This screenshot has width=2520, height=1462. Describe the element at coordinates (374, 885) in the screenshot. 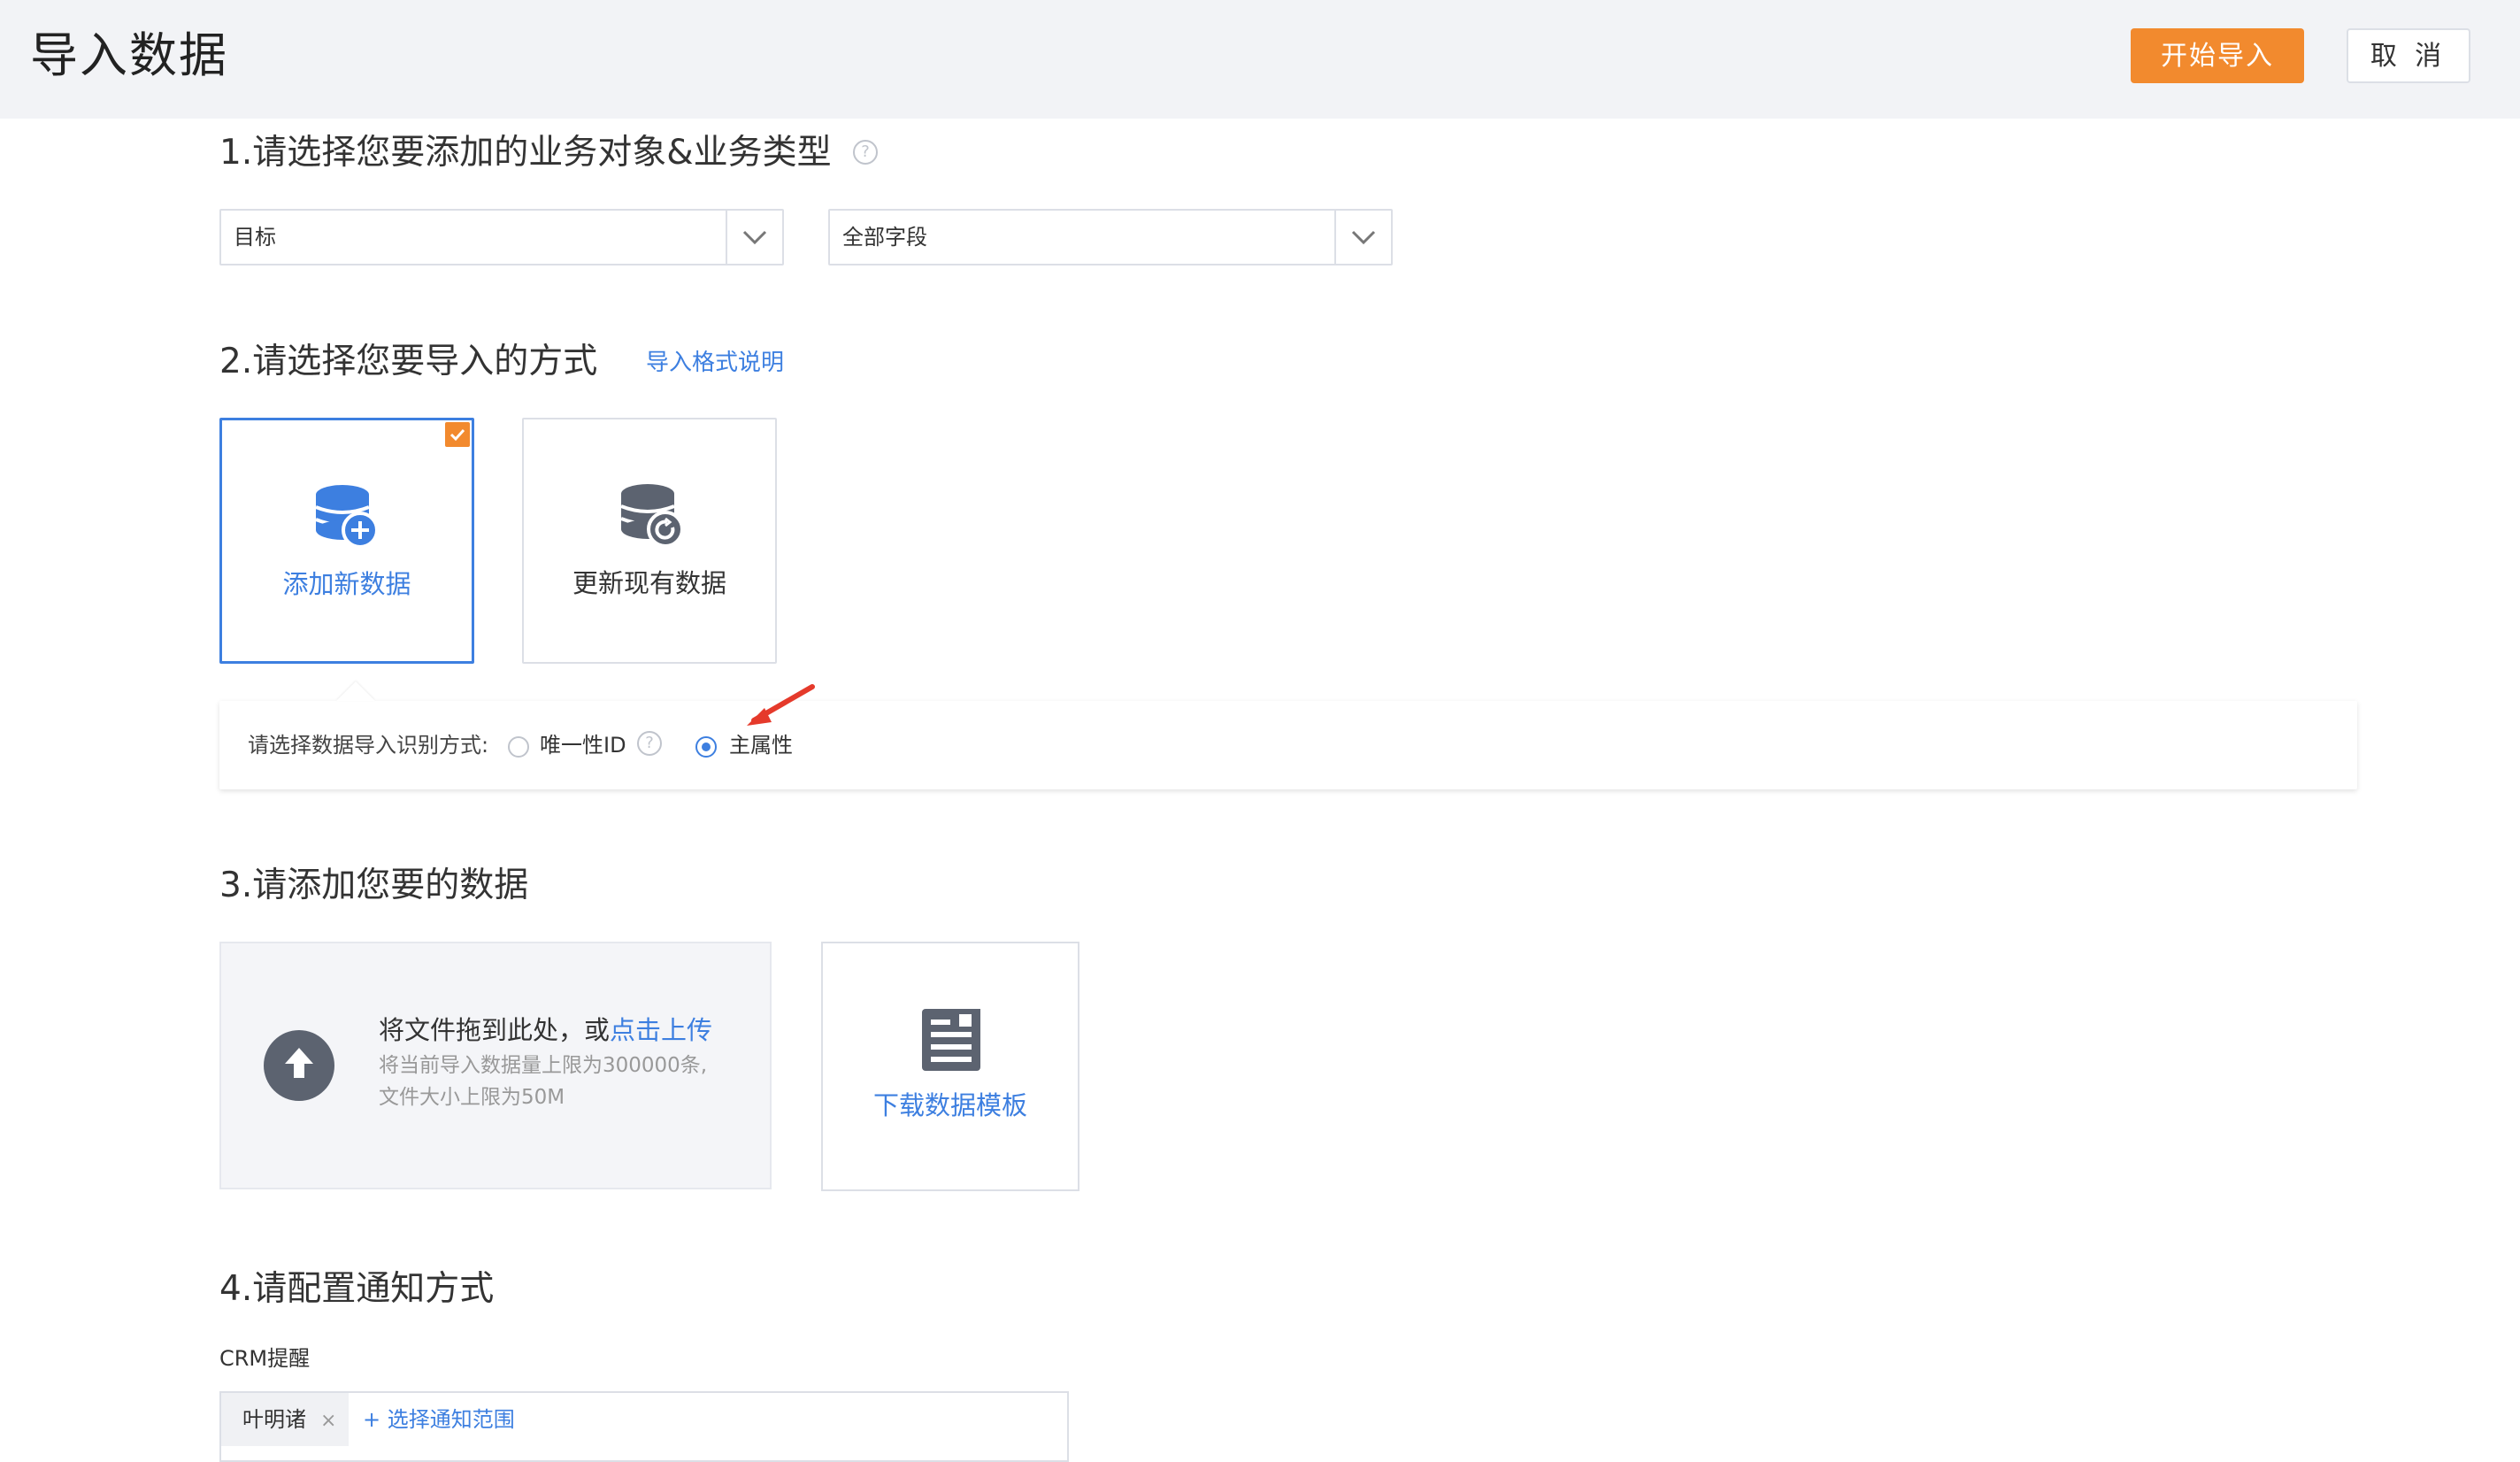

I see `step3-title: 3.请添加您要的数据` at that location.